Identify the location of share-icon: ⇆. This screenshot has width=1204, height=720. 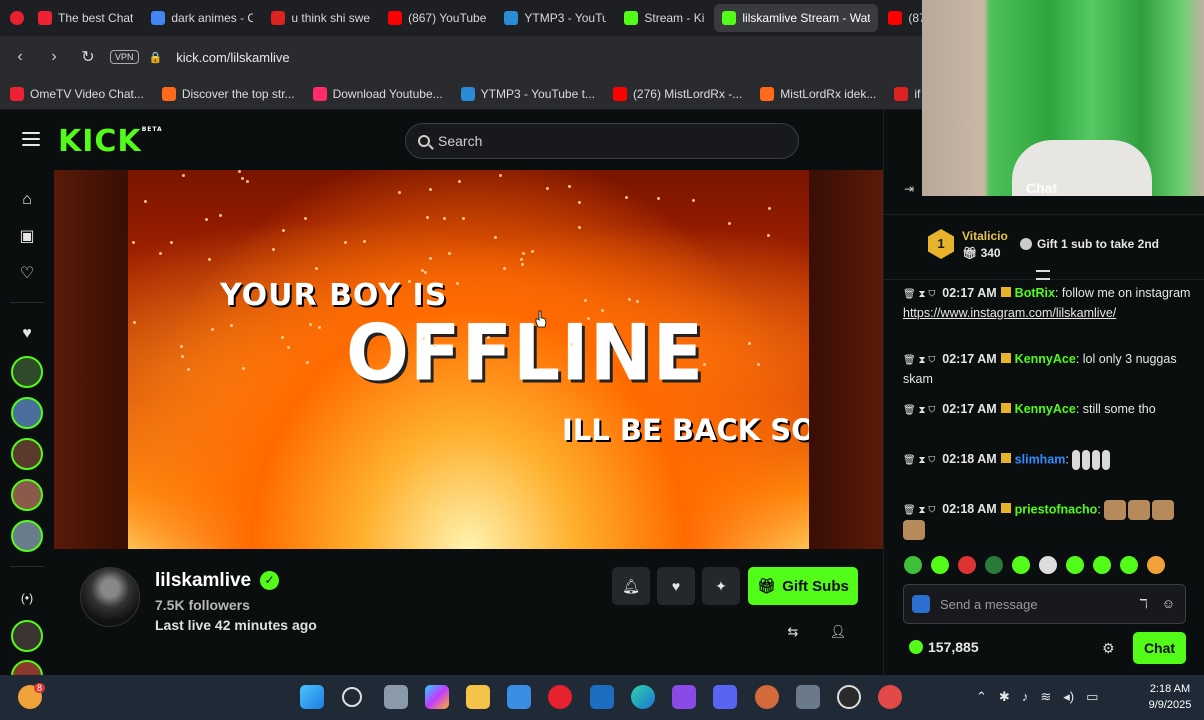
(793, 632).